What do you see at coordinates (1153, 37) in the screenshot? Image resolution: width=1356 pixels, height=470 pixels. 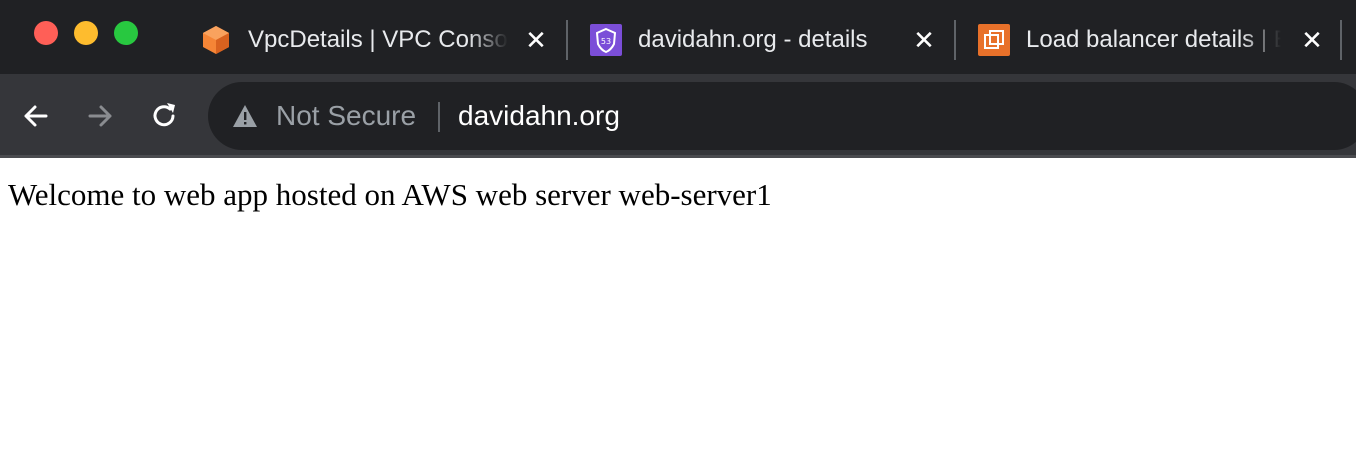 I see `tab-load-balancer-details: Load balancer details | EC2 ✕` at bounding box center [1153, 37].